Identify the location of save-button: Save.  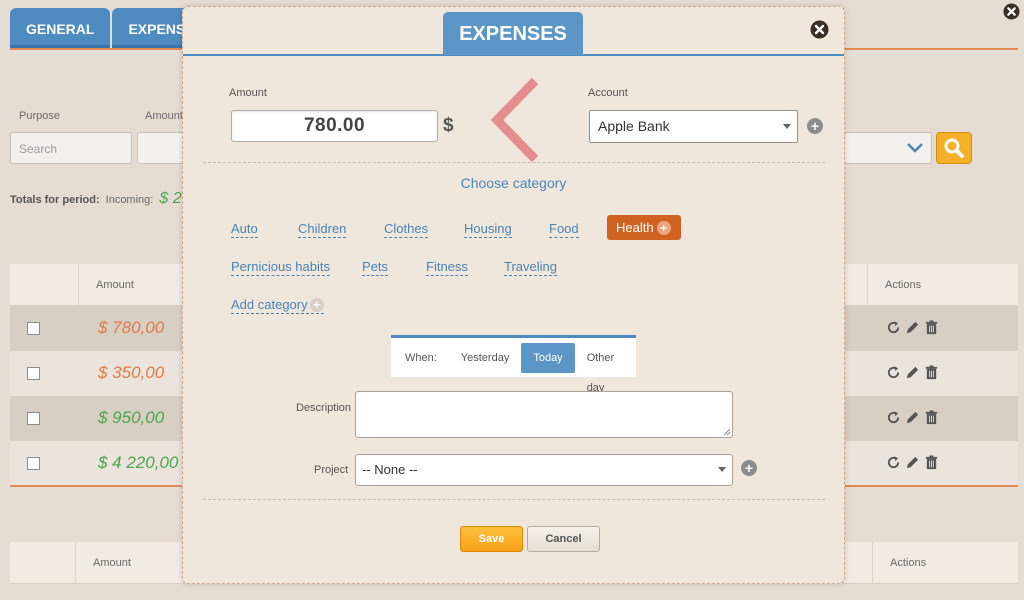
(491, 539).